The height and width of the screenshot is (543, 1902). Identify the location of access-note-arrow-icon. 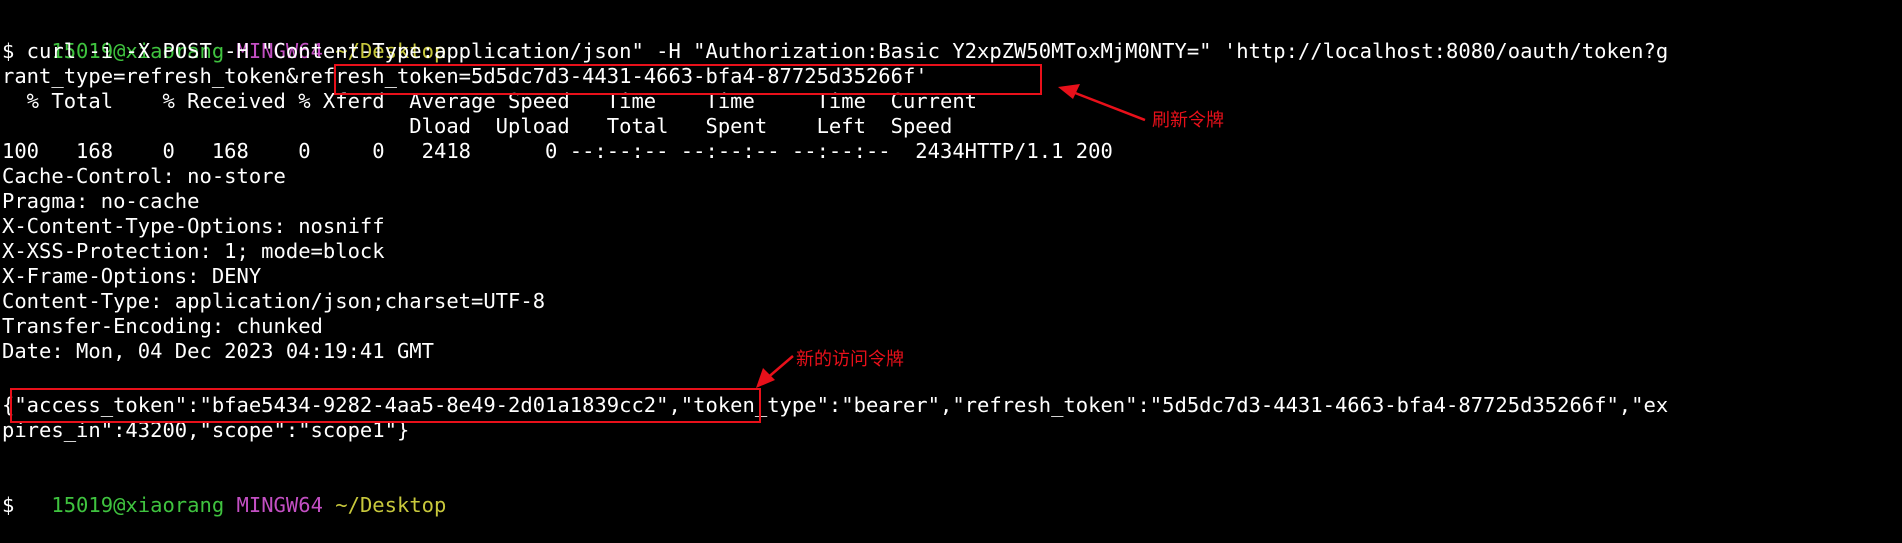
(775, 371).